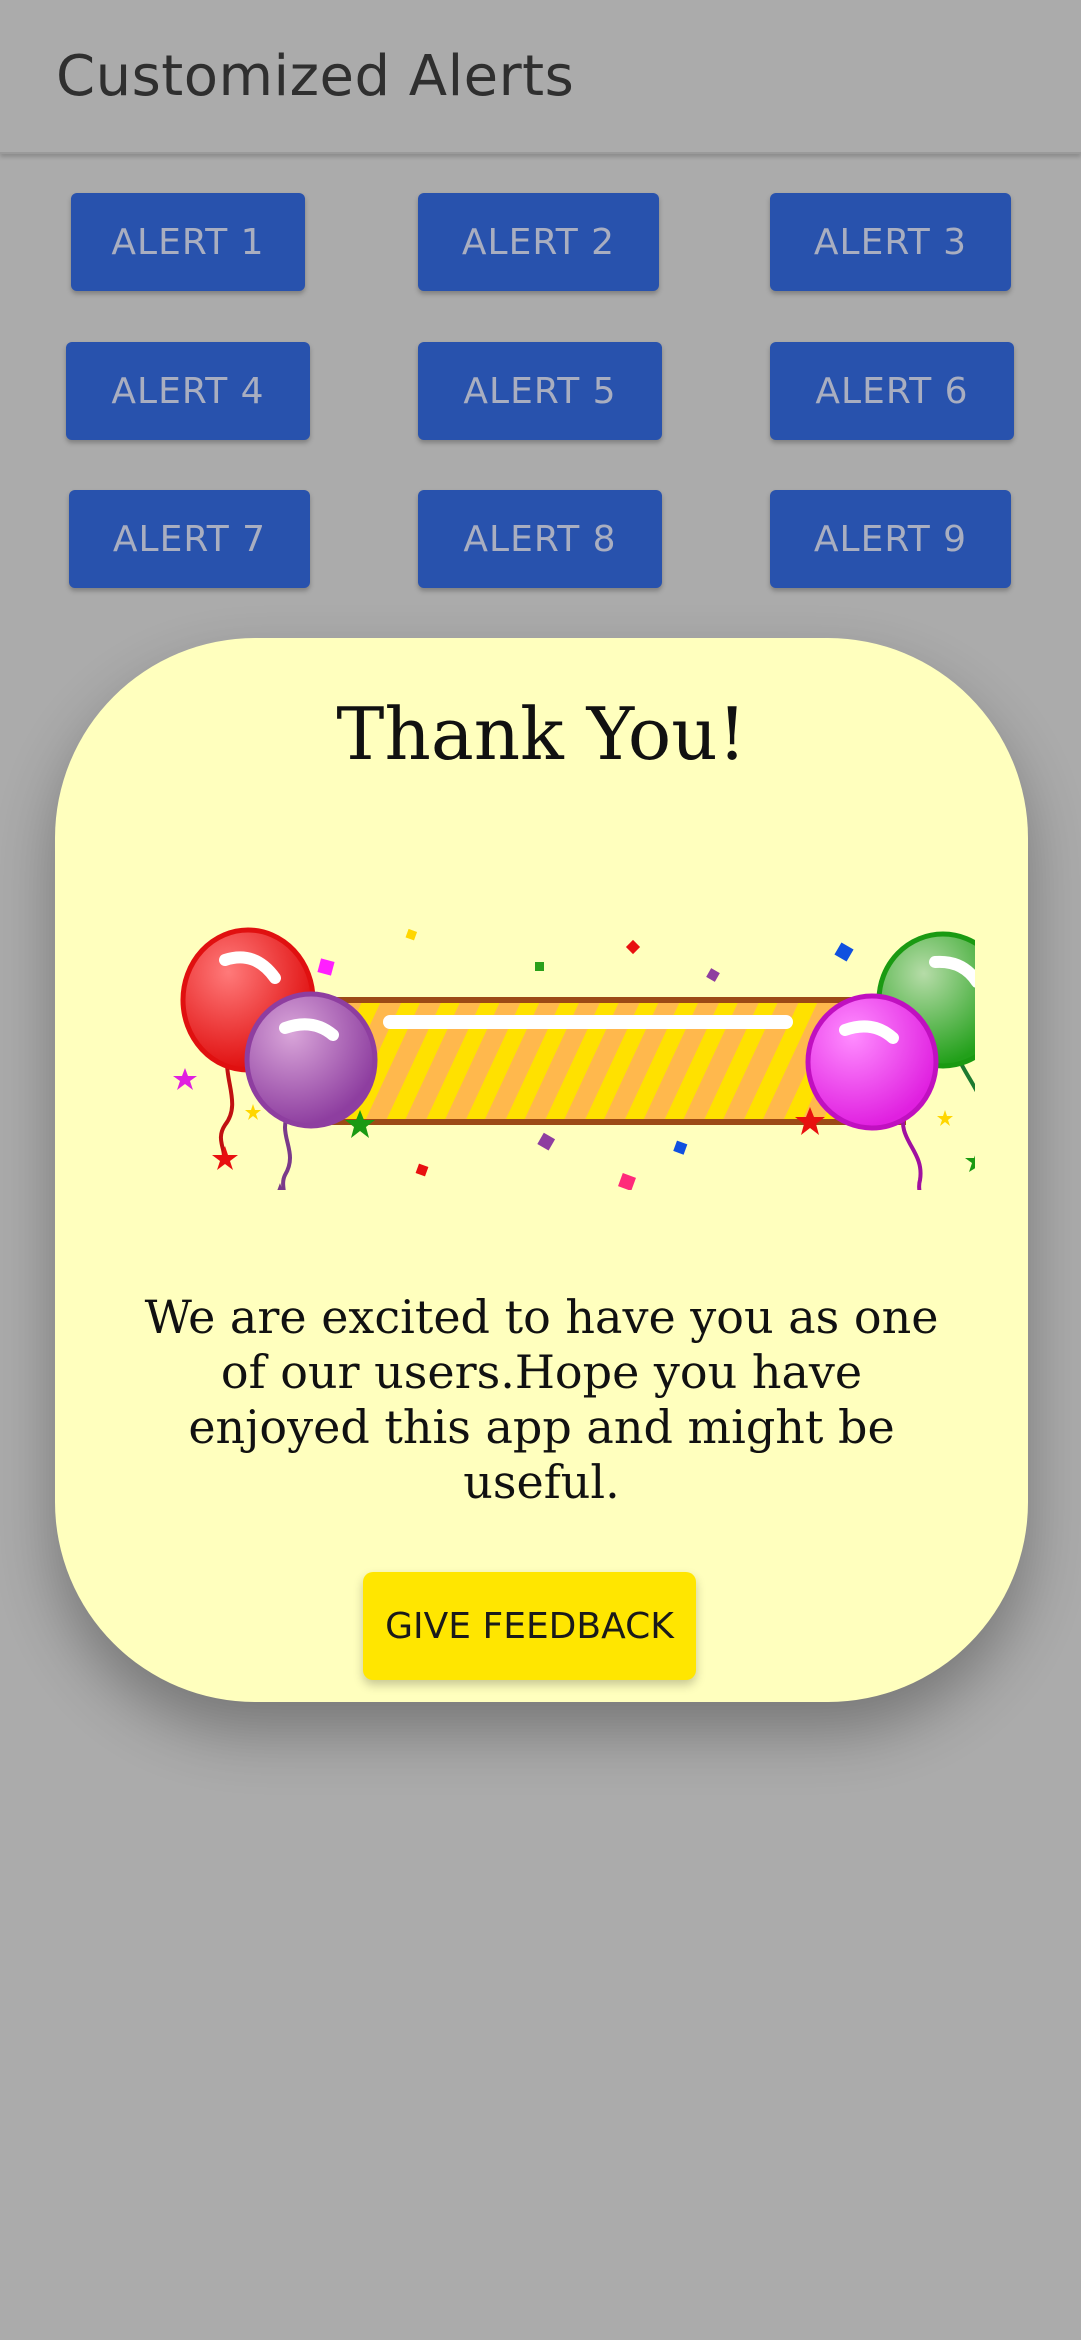 This screenshot has width=1081, height=2340. What do you see at coordinates (188, 391) in the screenshot?
I see `alert-4-button: ALERT 4` at bounding box center [188, 391].